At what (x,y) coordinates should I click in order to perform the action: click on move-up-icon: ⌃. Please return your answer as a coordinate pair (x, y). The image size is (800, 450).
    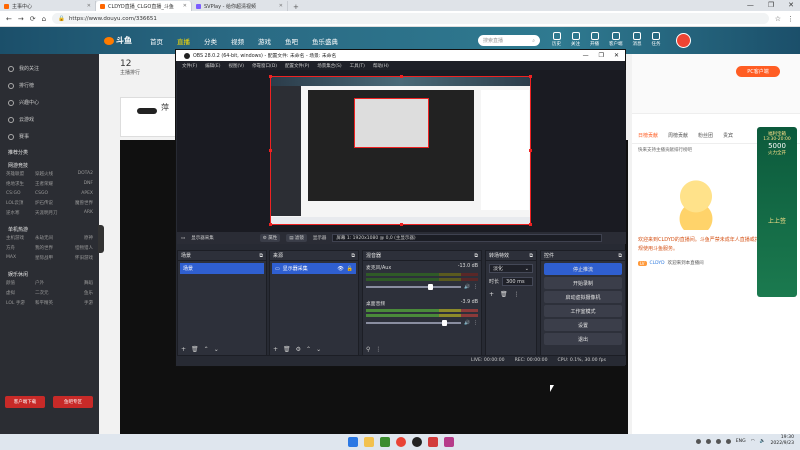
    Looking at the image, I should click on (206, 349).